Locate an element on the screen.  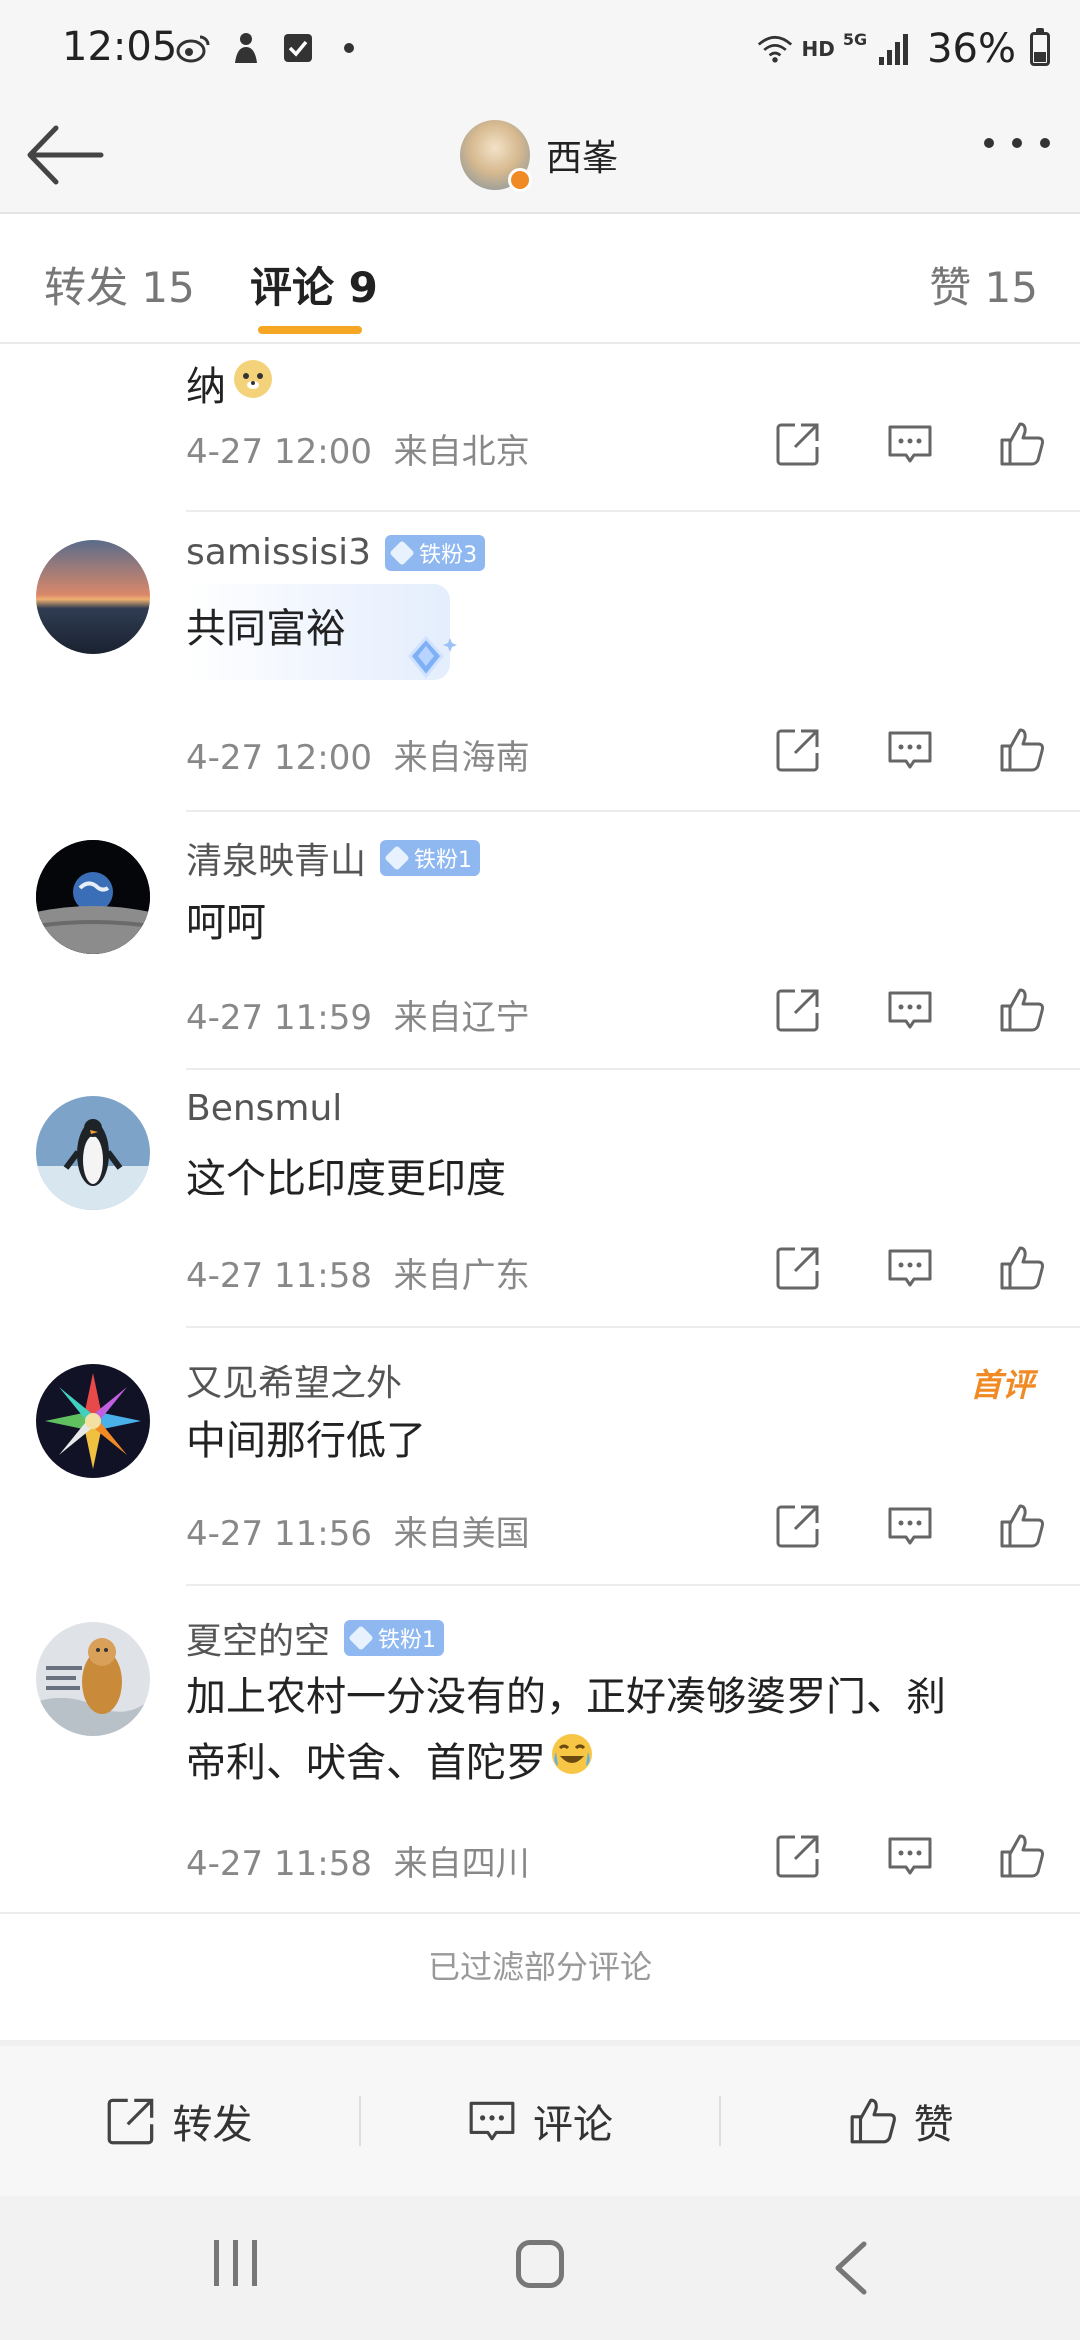
tab-comment: 评论 9 is located at coordinates (314, 284).